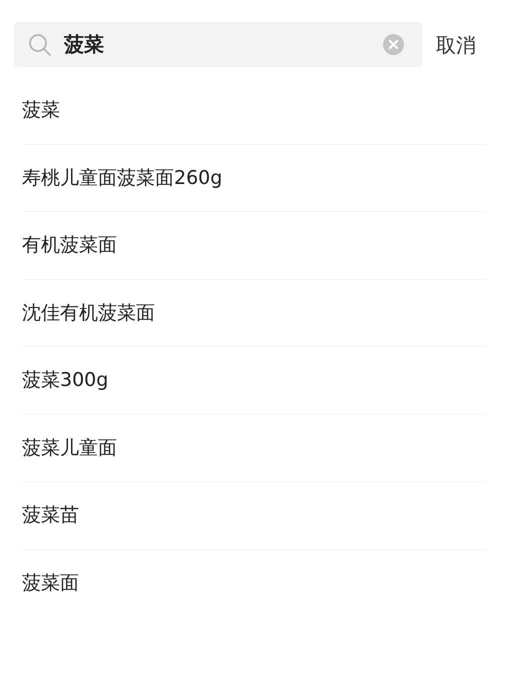 The image size is (506, 685). Describe the element at coordinates (69, 245) in the screenshot. I see `suggestion-item: 有机菠菜面` at that location.